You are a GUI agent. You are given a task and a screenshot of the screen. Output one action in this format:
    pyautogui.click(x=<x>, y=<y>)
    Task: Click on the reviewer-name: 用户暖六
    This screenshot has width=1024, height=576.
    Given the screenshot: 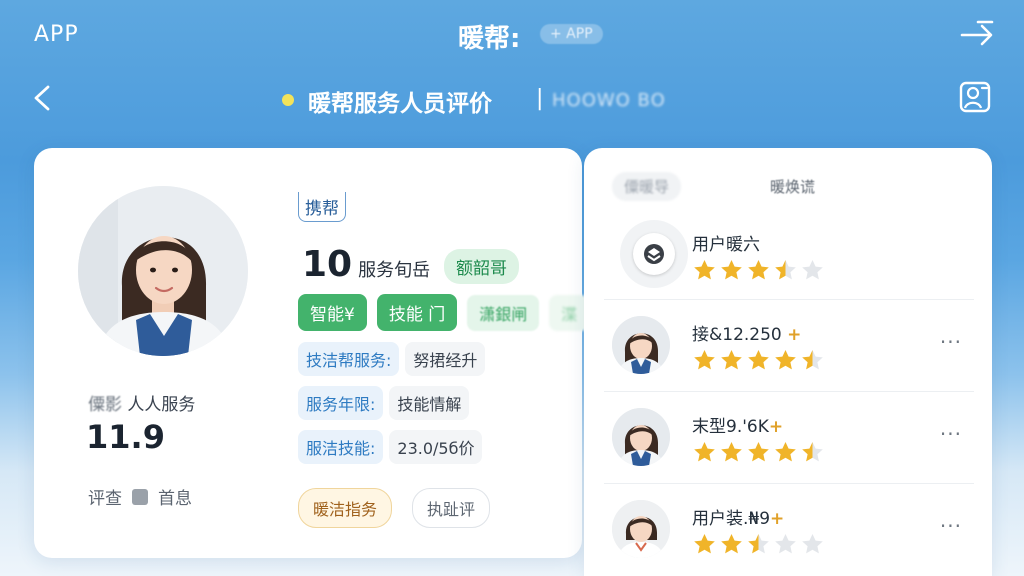 What is the action you would take?
    pyautogui.click(x=726, y=242)
    